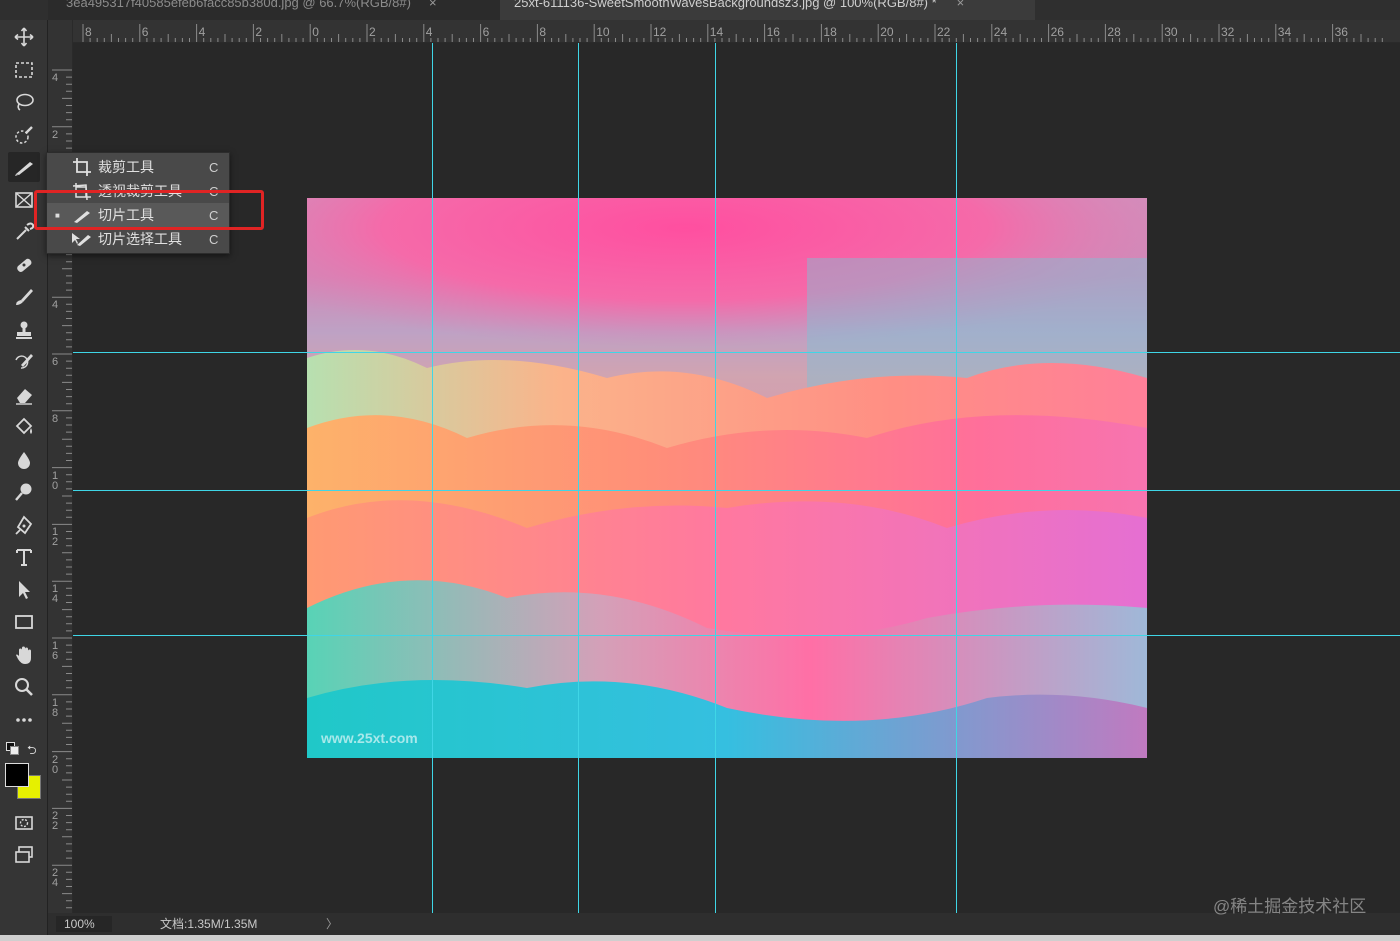 The width and height of the screenshot is (1400, 941). I want to click on ruler-tick-label: 34, so click(1284, 32).